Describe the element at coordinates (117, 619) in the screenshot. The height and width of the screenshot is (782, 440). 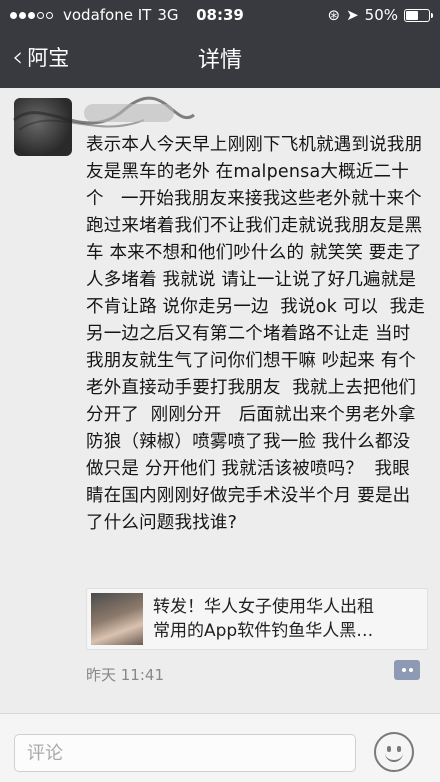
I see `link-thumbnail` at that location.